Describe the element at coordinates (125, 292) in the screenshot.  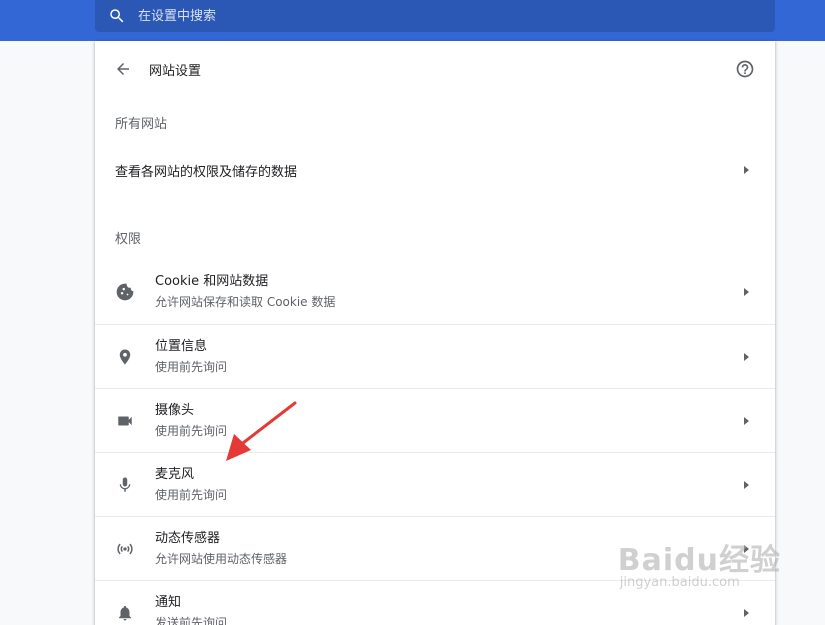
I see `cookie-icon` at that location.